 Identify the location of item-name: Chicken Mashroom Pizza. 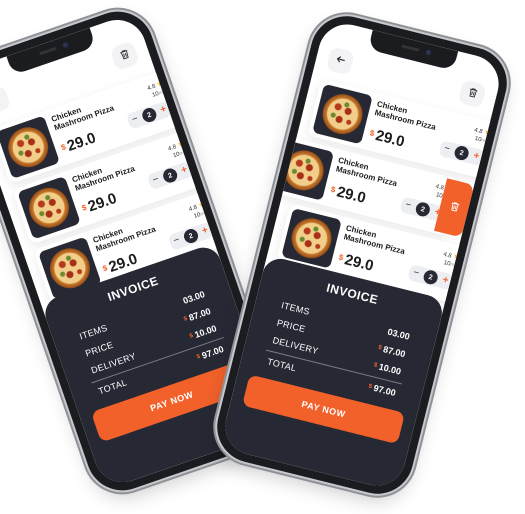
(83, 118).